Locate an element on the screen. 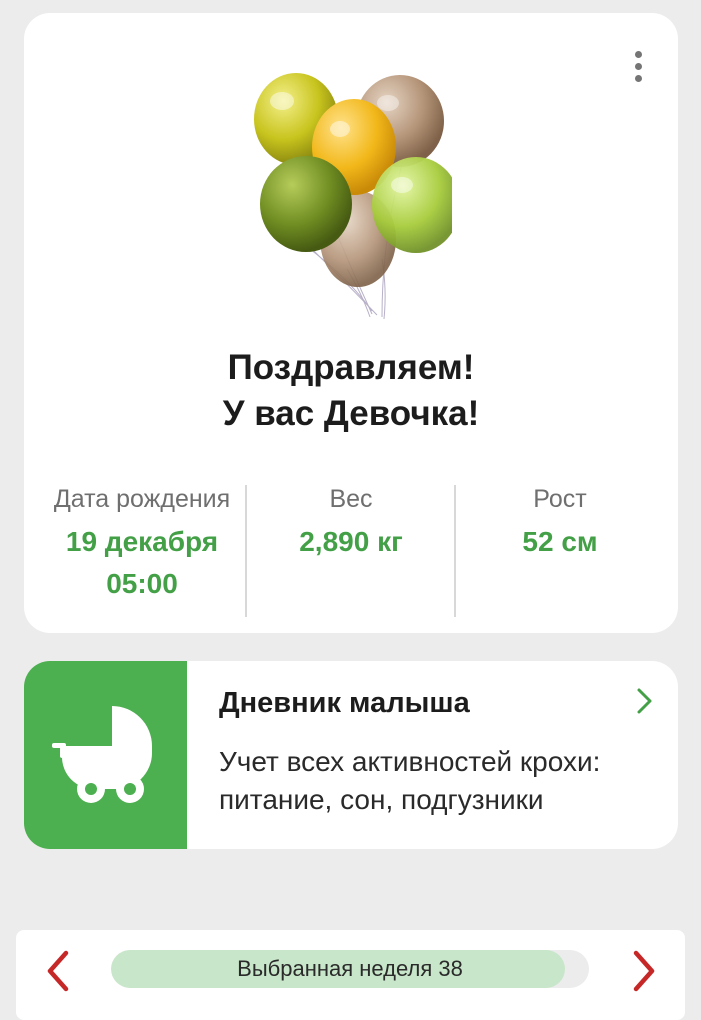  selected-week-label: Выбранная неделя 38 is located at coordinates (350, 968).